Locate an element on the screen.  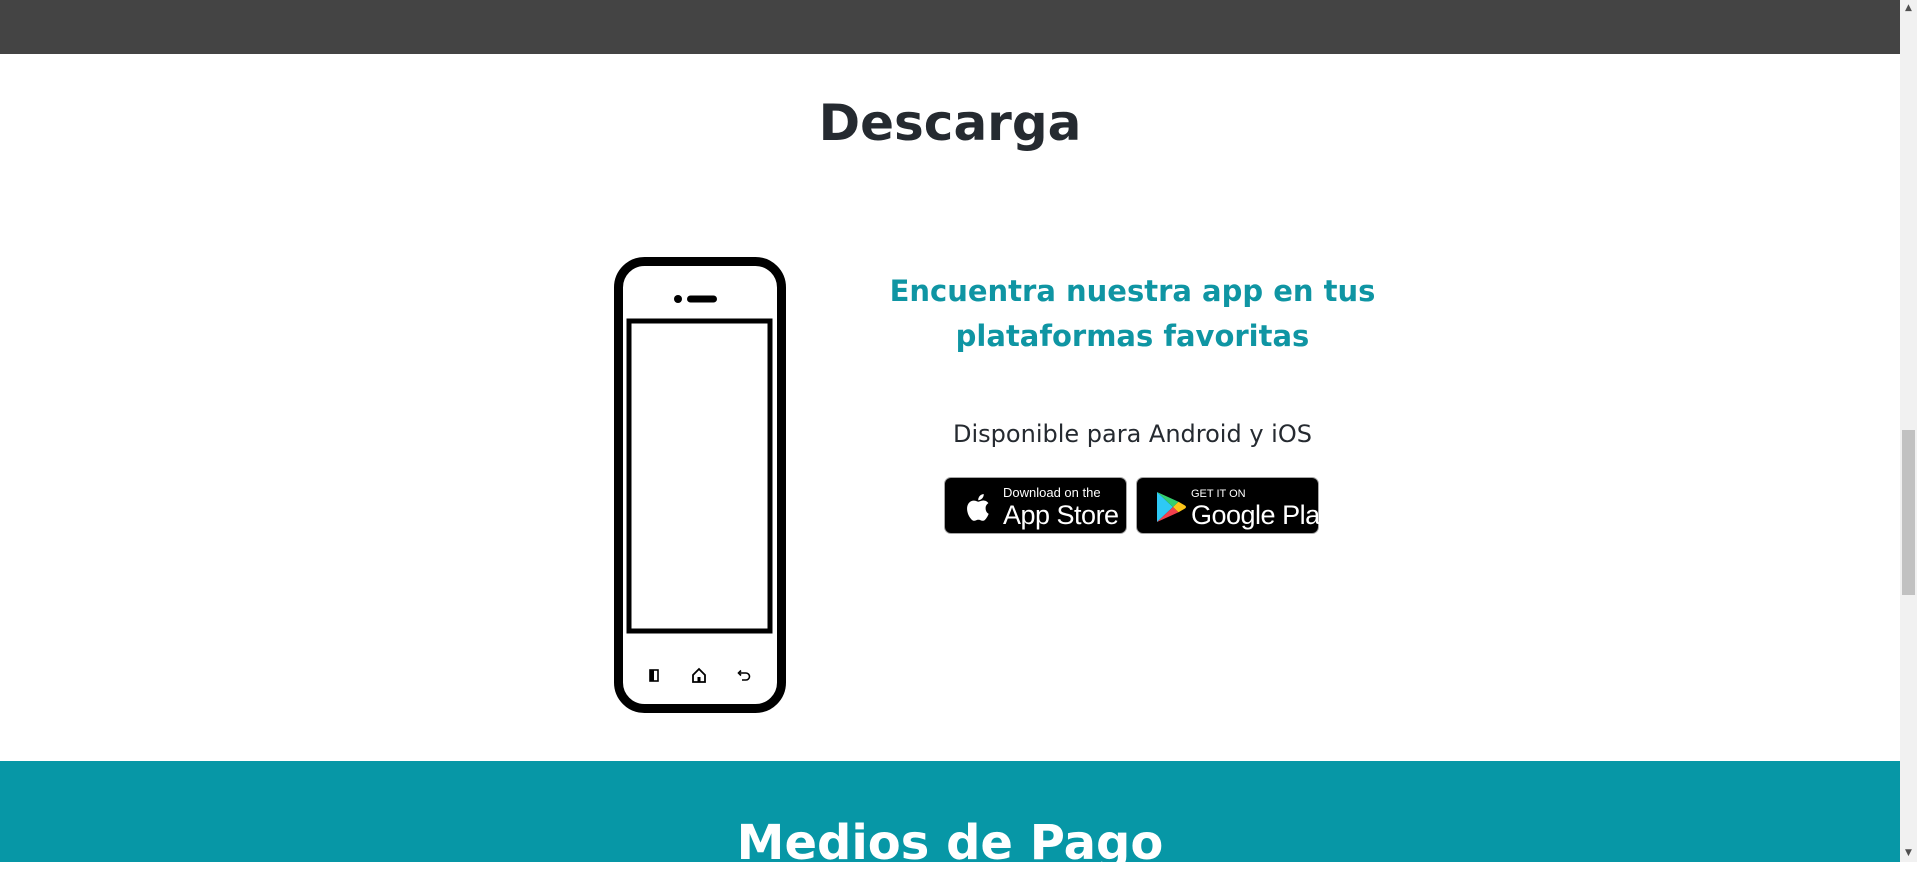
app-store-button: Download on the App Store is located at coordinates (1035, 505).